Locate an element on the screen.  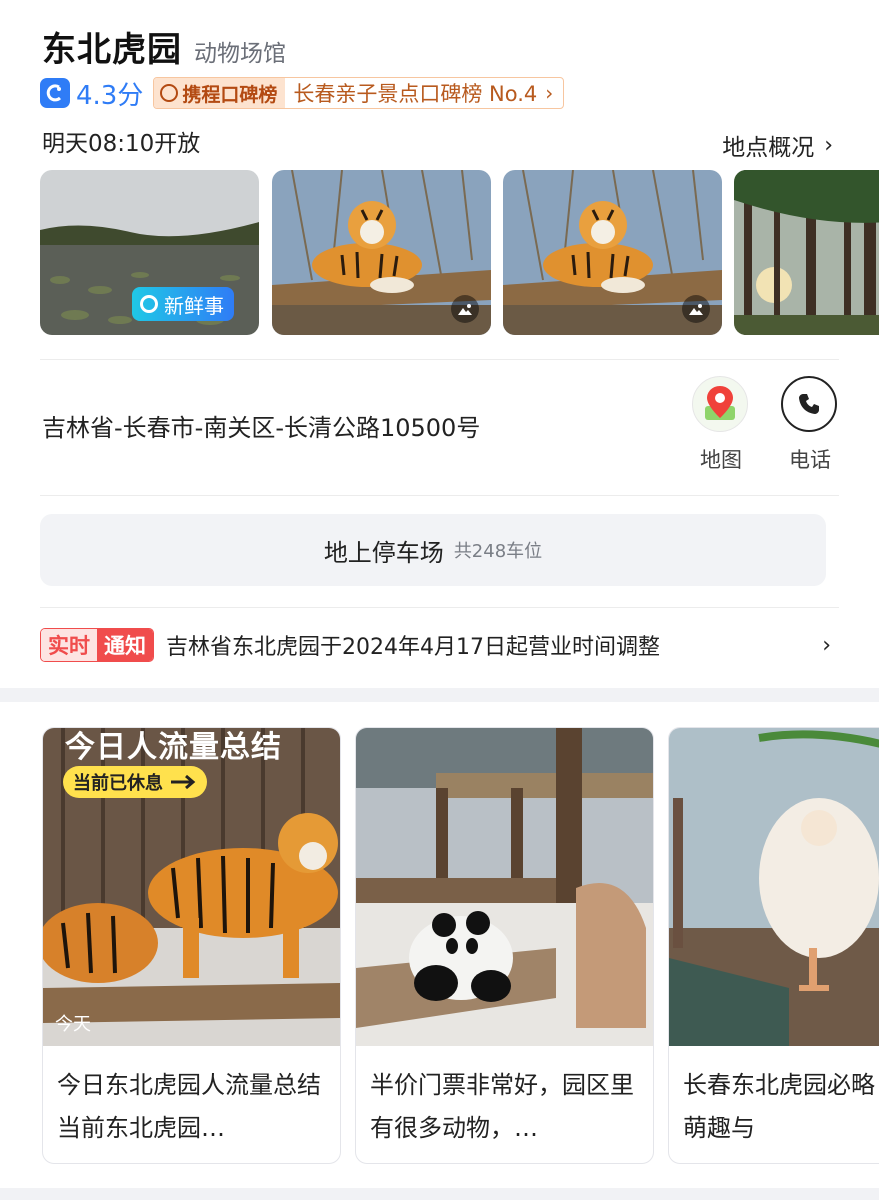
fresh-news-label: 新鲜事 is located at coordinates (194, 305).